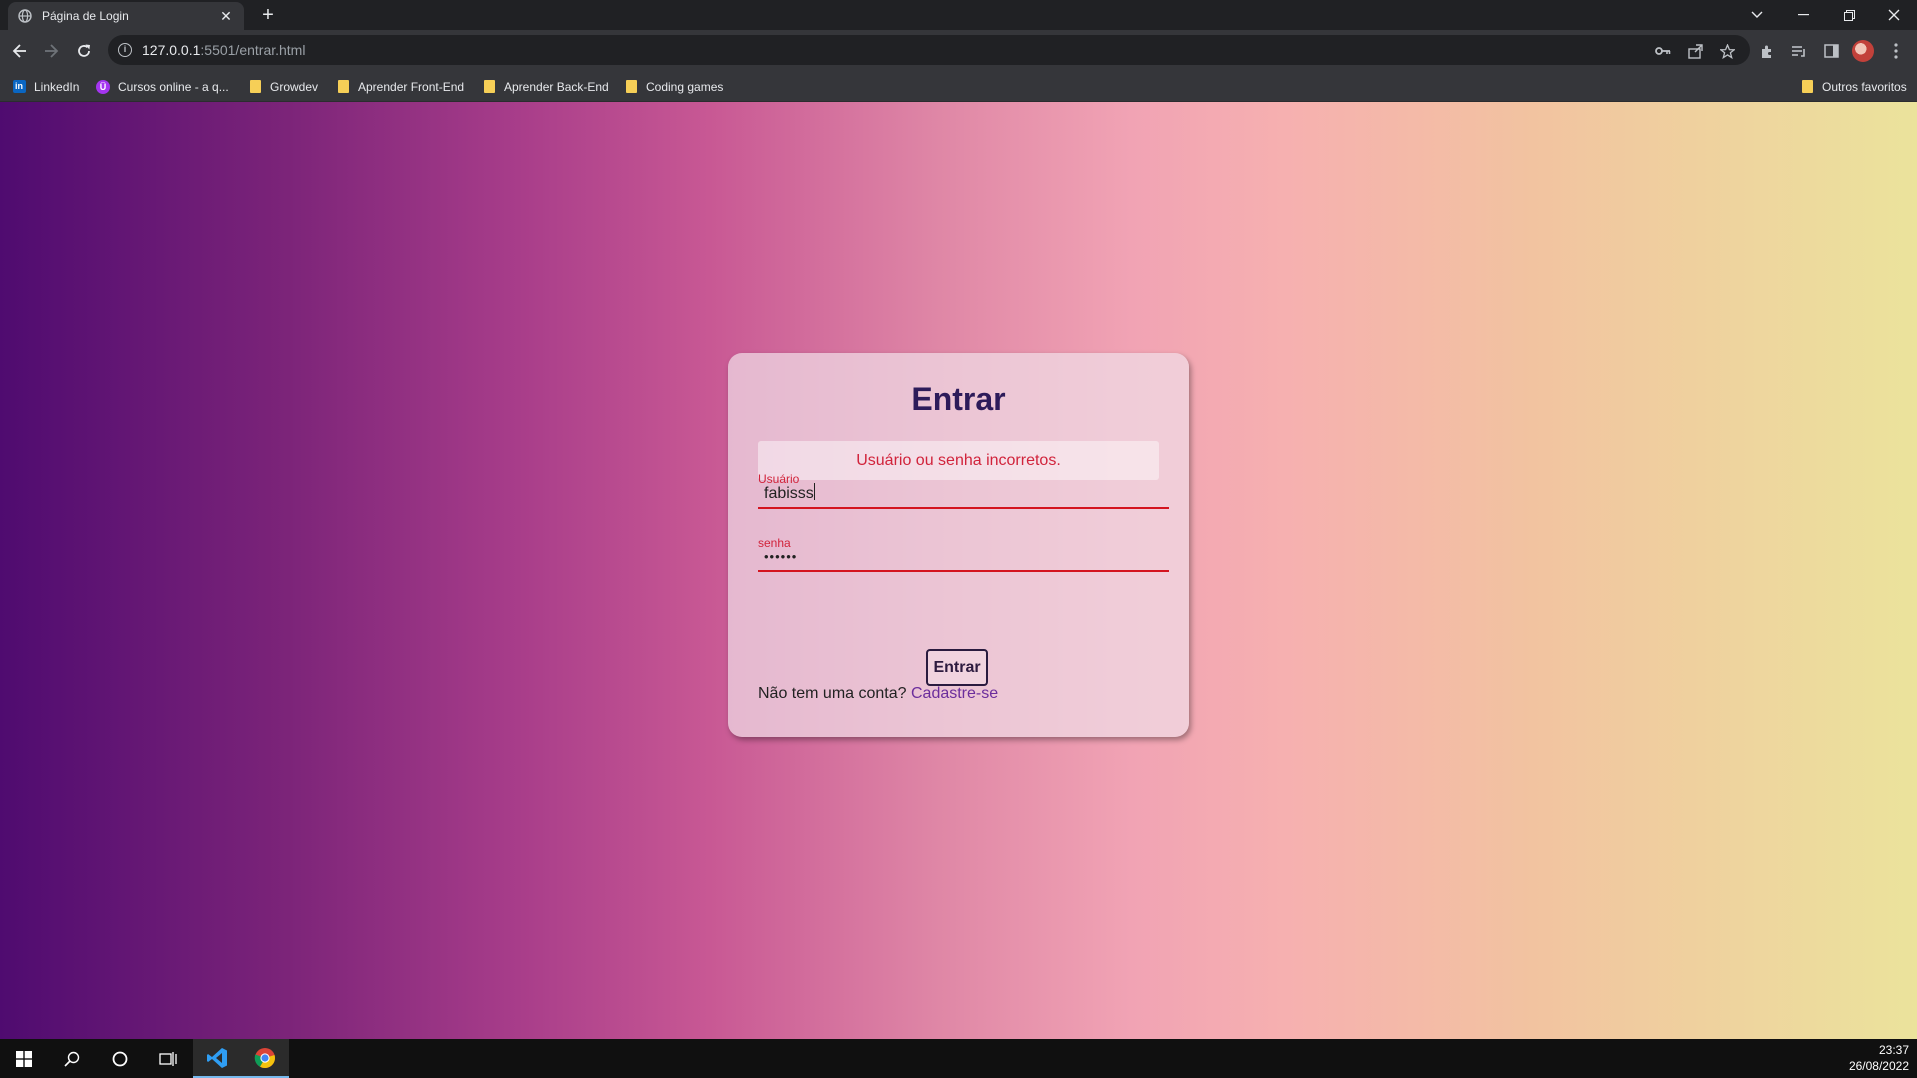 Image resolution: width=1917 pixels, height=1078 pixels. What do you see at coordinates (1896, 51) in the screenshot?
I see `menu-kebab-icon` at bounding box center [1896, 51].